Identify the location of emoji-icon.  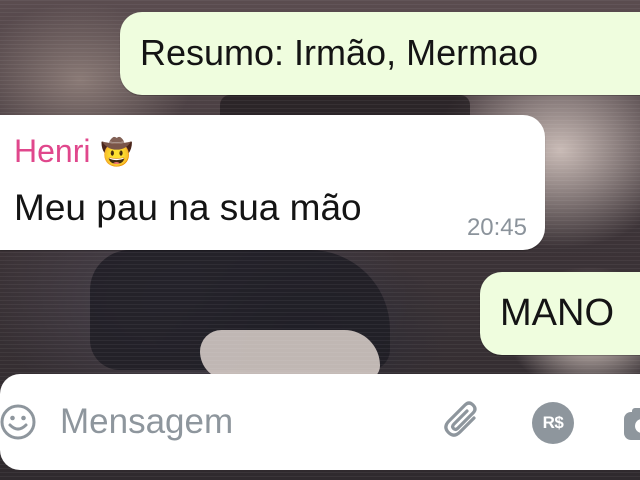
(18, 422).